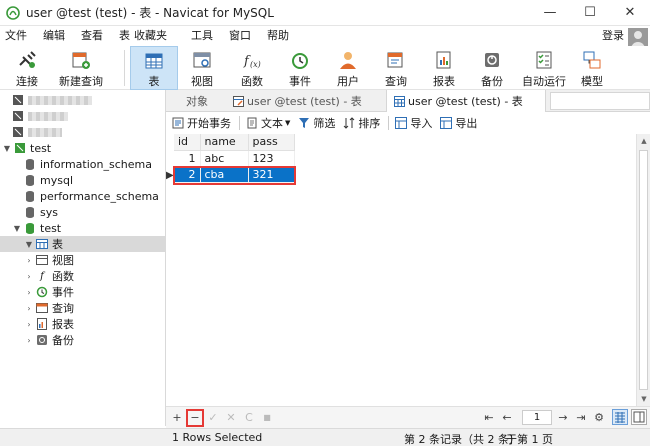 This screenshot has height=446, width=650. I want to click on document-icon, so click(252, 123).